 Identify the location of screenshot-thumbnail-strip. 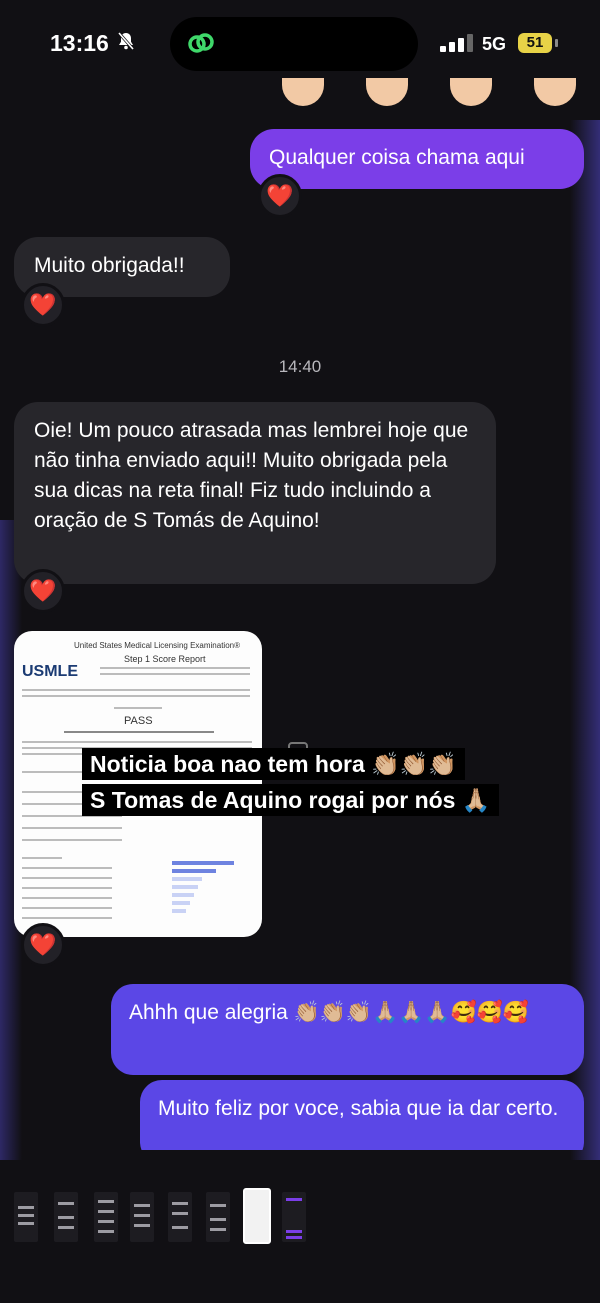
(300, 1218).